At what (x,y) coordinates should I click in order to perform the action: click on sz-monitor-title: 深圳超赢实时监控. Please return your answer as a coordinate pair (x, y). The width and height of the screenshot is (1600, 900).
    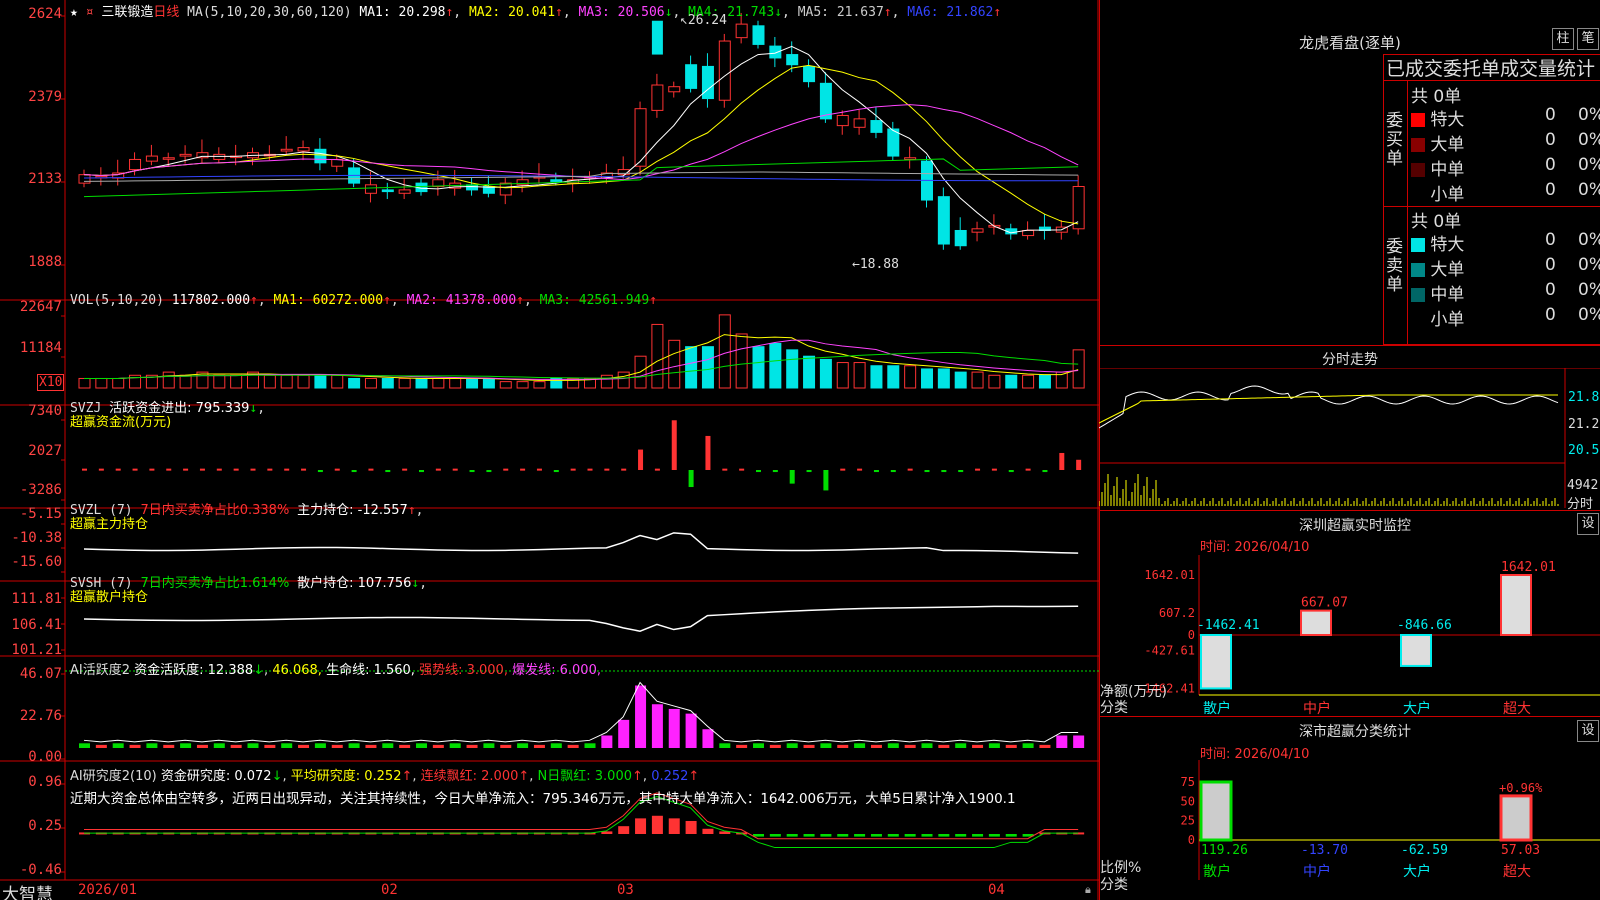
    Looking at the image, I should click on (1355, 526).